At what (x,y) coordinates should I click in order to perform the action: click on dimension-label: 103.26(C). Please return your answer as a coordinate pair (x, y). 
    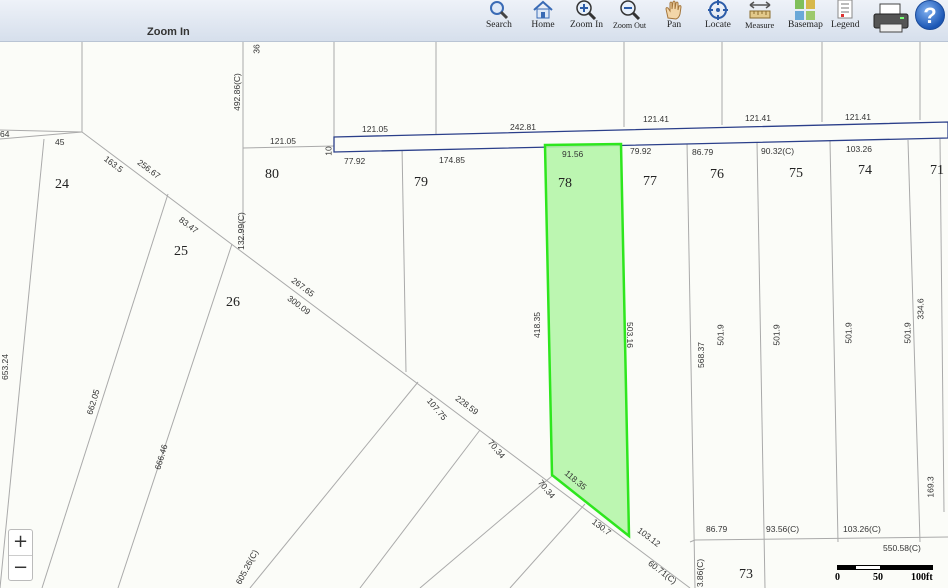
    Looking at the image, I should click on (862, 529).